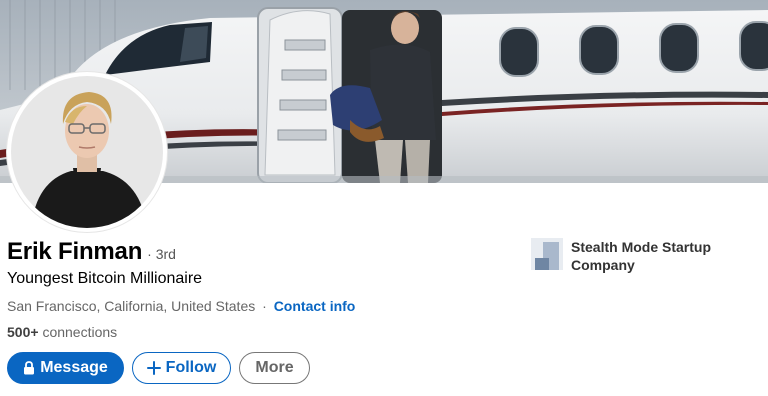 The image size is (768, 396). Describe the element at coordinates (153, 368) in the screenshot. I see `plus-icon` at that location.